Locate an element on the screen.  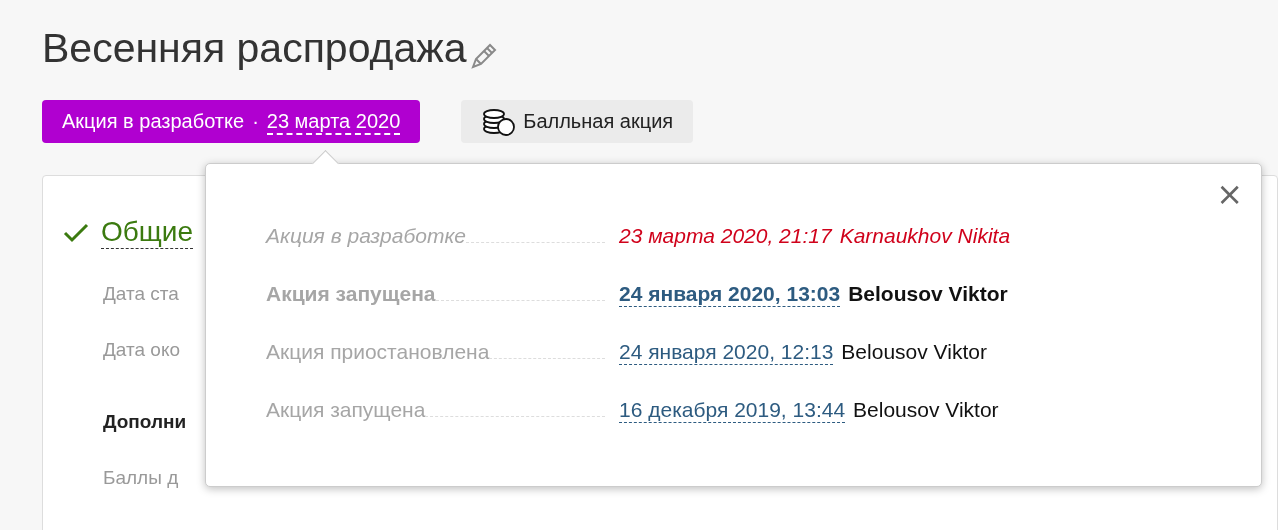
history-date-link: 16 декабря 2019, 13:44 is located at coordinates (732, 410).